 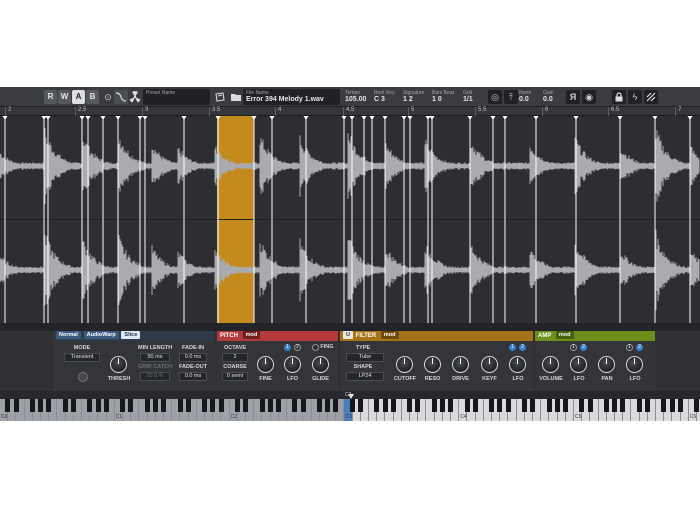 I want to click on keyf-knob, so click(x=489, y=364).